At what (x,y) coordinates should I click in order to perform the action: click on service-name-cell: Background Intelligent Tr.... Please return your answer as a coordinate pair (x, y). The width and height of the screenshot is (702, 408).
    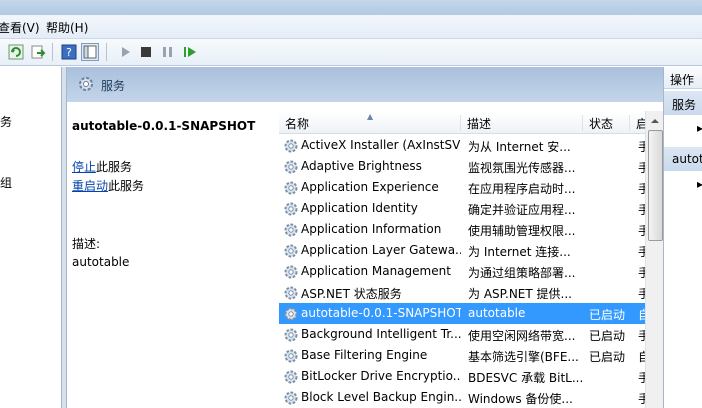
    Looking at the image, I should click on (381, 334).